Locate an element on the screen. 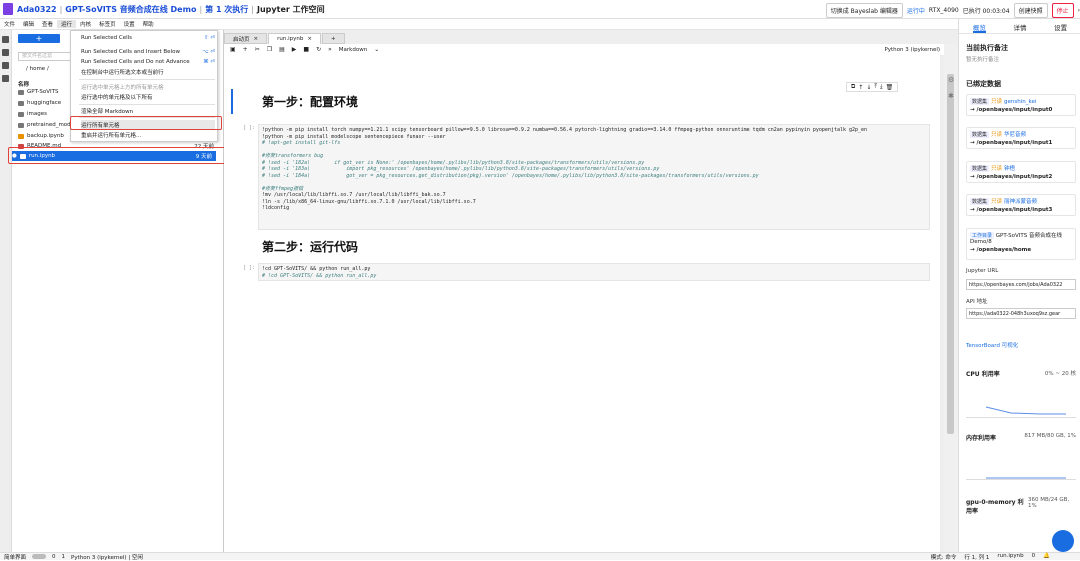 The width and height of the screenshot is (1080, 561). kernel-status: Python 3 (ipykernel) | 空闲 is located at coordinates (107, 557).